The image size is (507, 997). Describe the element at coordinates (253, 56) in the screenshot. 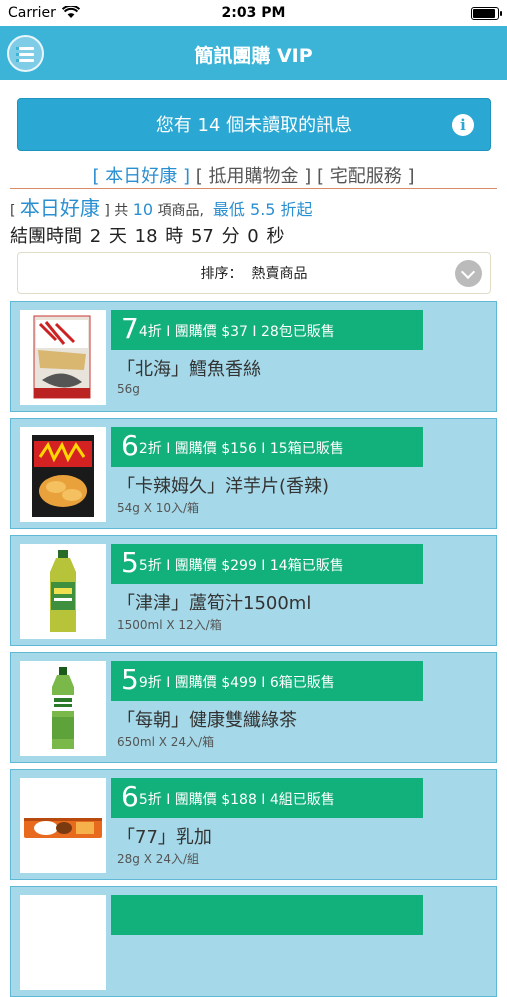

I see `page-title: 簡訊團購 VIP` at that location.